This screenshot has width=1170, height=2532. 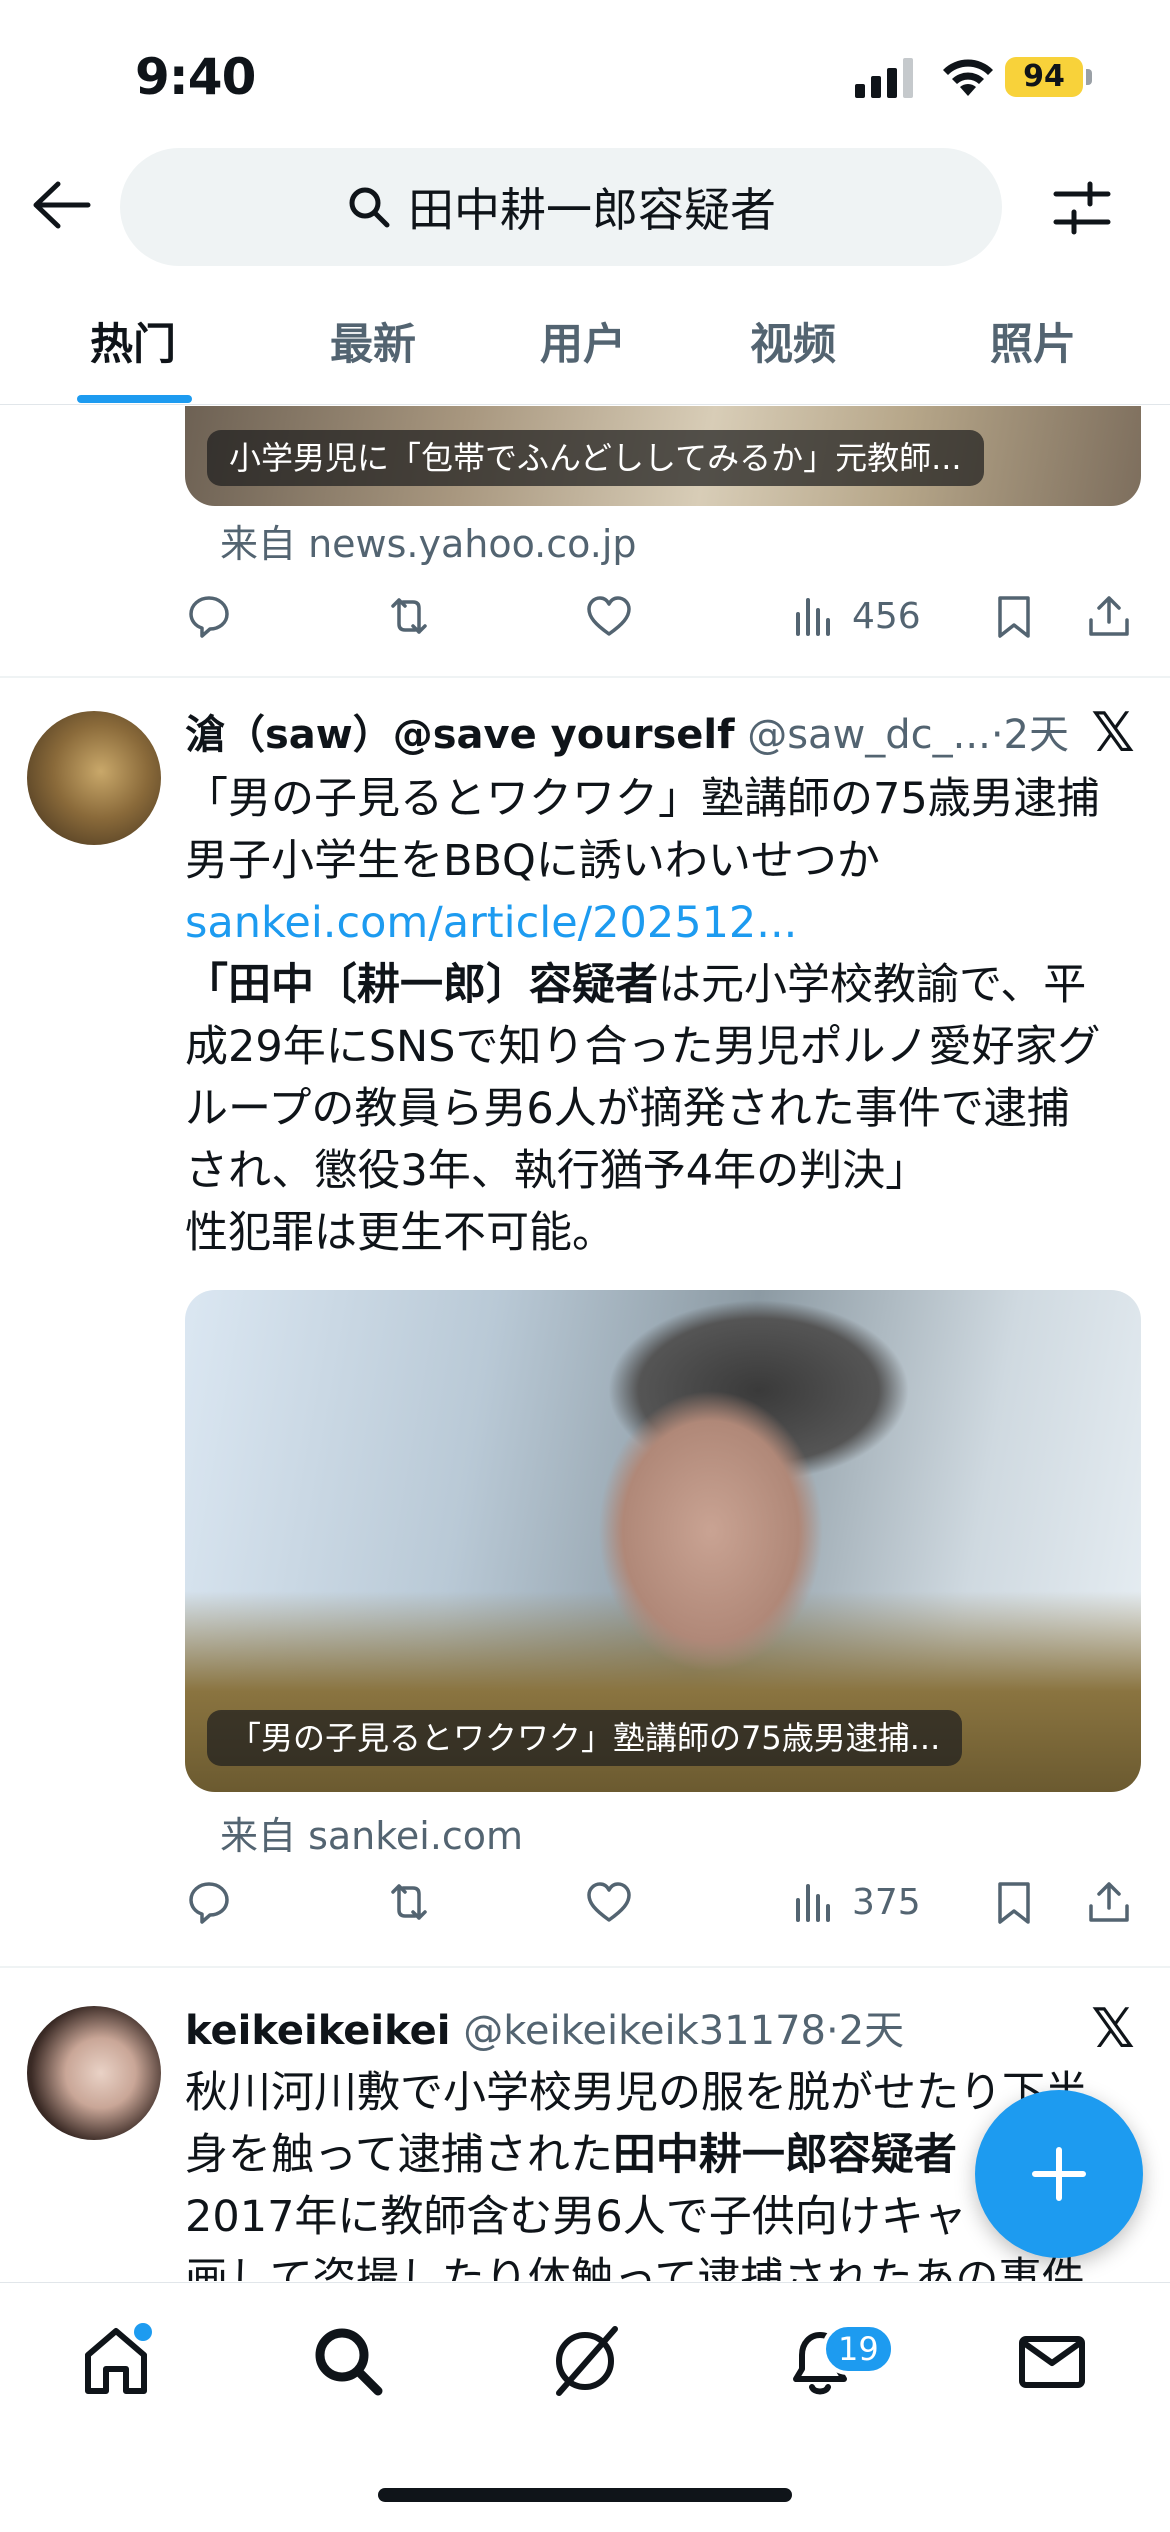 What do you see at coordinates (400, 1233) in the screenshot?
I see `post2-line-end: 性犯罪は更生不可能。` at bounding box center [400, 1233].